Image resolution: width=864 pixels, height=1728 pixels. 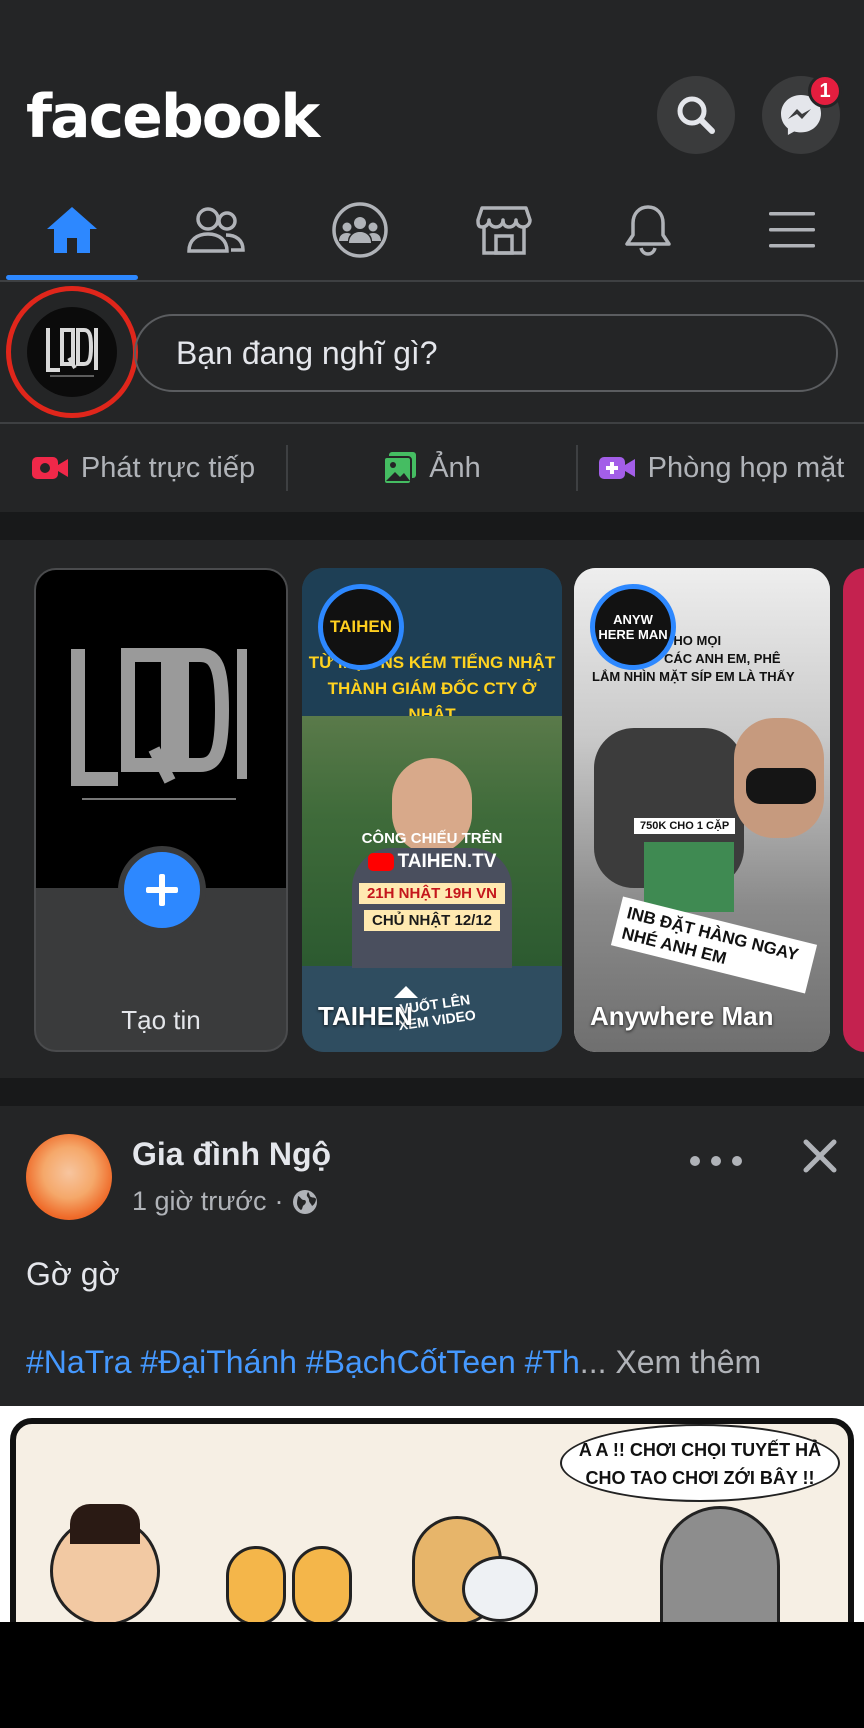 What do you see at coordinates (231, 1154) in the screenshot?
I see `post-author-name: Gia đình Ngộ` at bounding box center [231, 1154].